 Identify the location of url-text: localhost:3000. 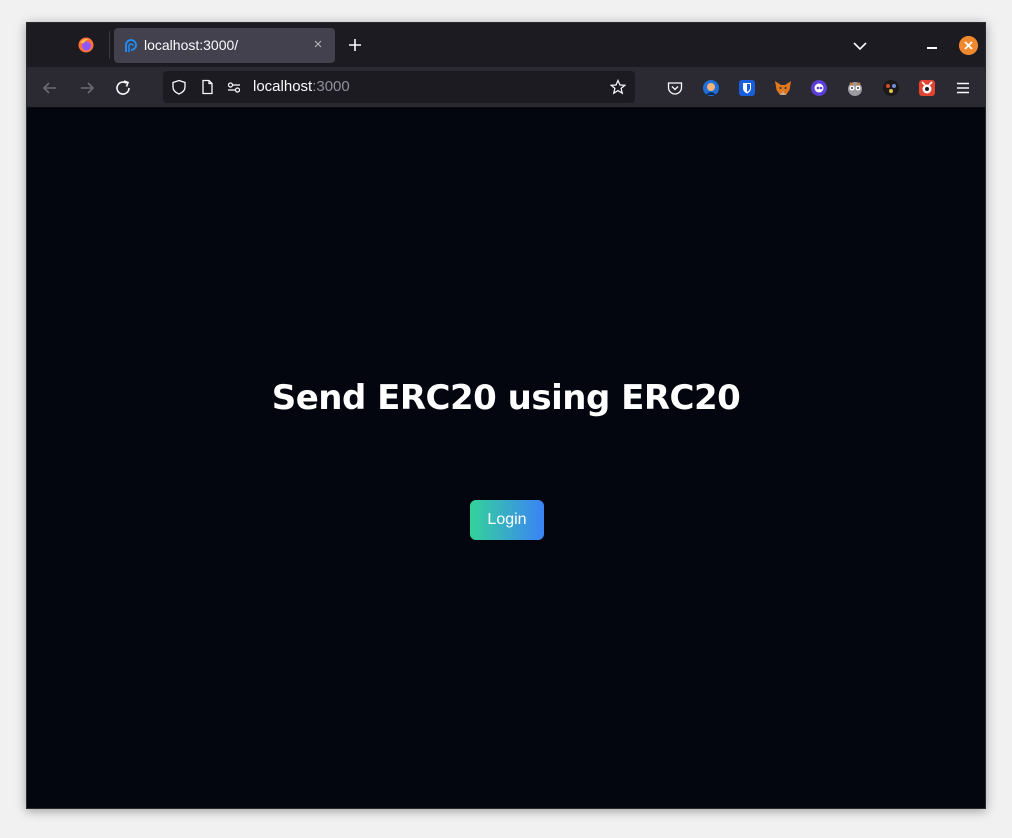
(301, 86).